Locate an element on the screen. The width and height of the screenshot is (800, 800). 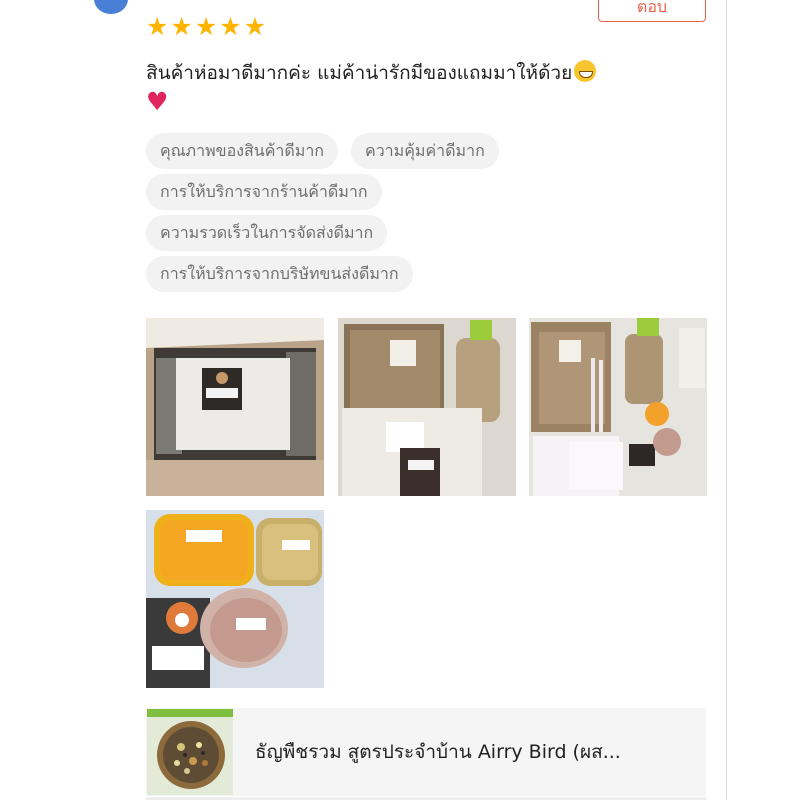
review-tag: การให้บริการจากบริษัทขนส่งดีมาก is located at coordinates (279, 274).